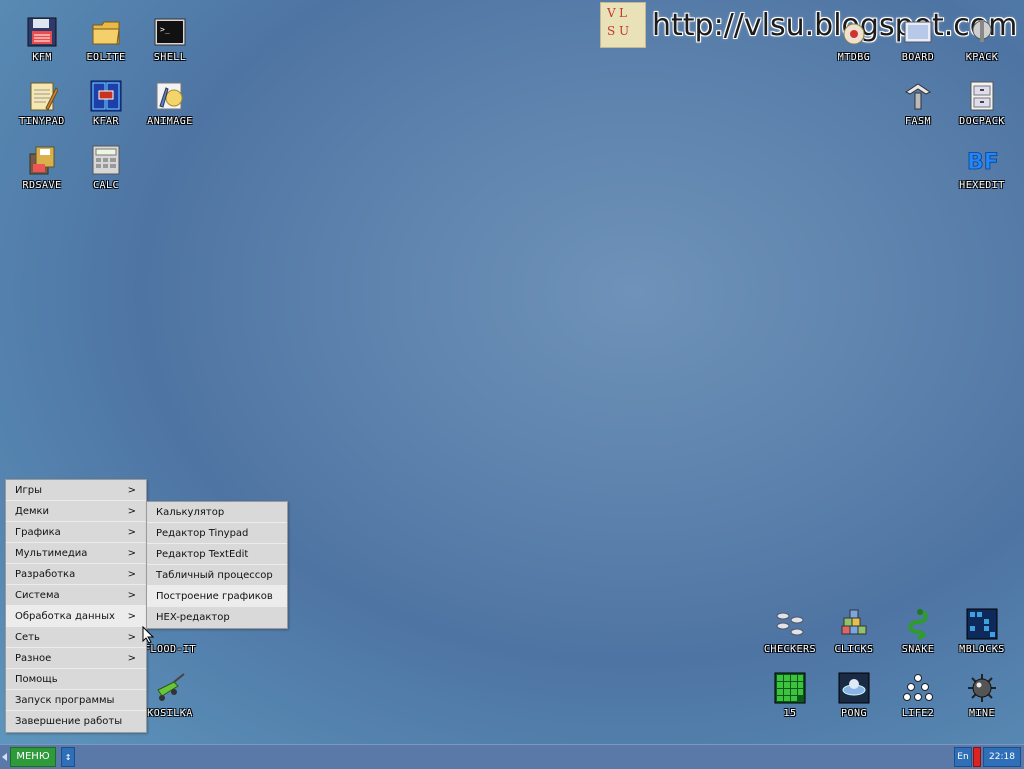 This screenshot has height=769, width=1024. I want to click on desktop-icon-kfar: KFAR, so click(106, 103).